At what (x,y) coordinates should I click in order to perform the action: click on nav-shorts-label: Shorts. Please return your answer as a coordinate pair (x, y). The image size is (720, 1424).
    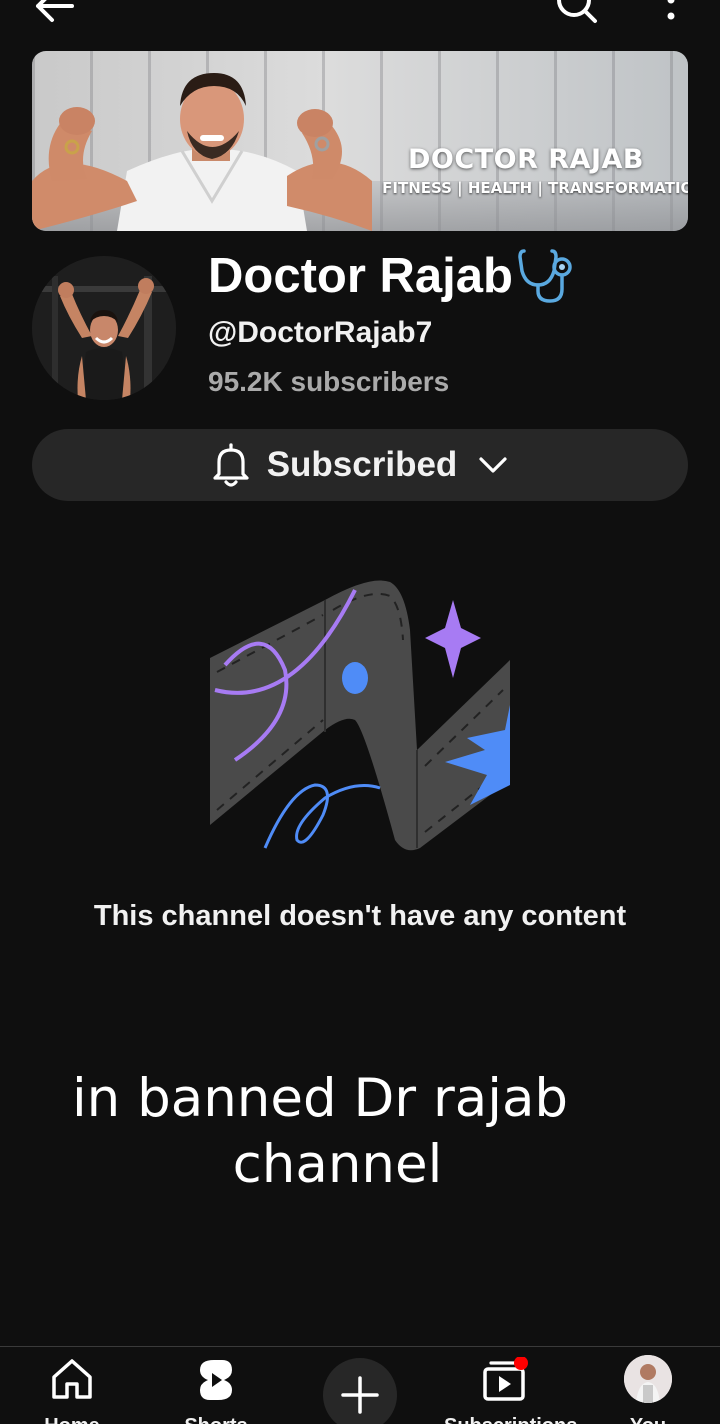
    Looking at the image, I should click on (216, 1419).